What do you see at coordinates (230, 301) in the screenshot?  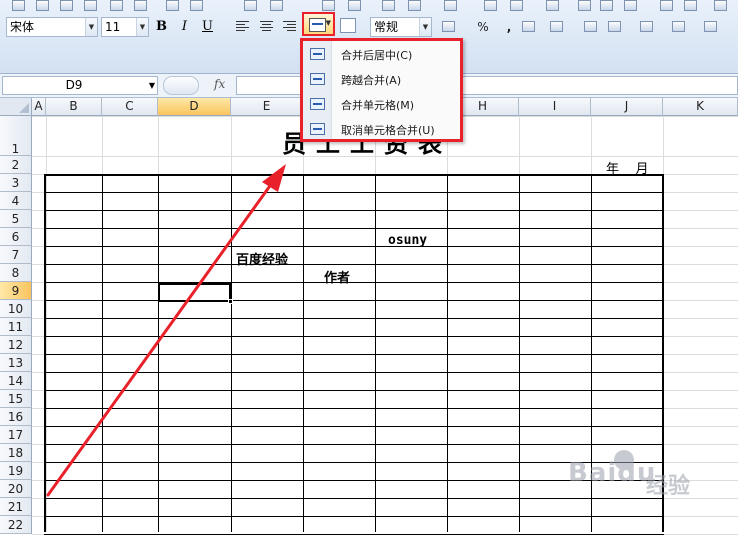 I see `fill-handle` at bounding box center [230, 301].